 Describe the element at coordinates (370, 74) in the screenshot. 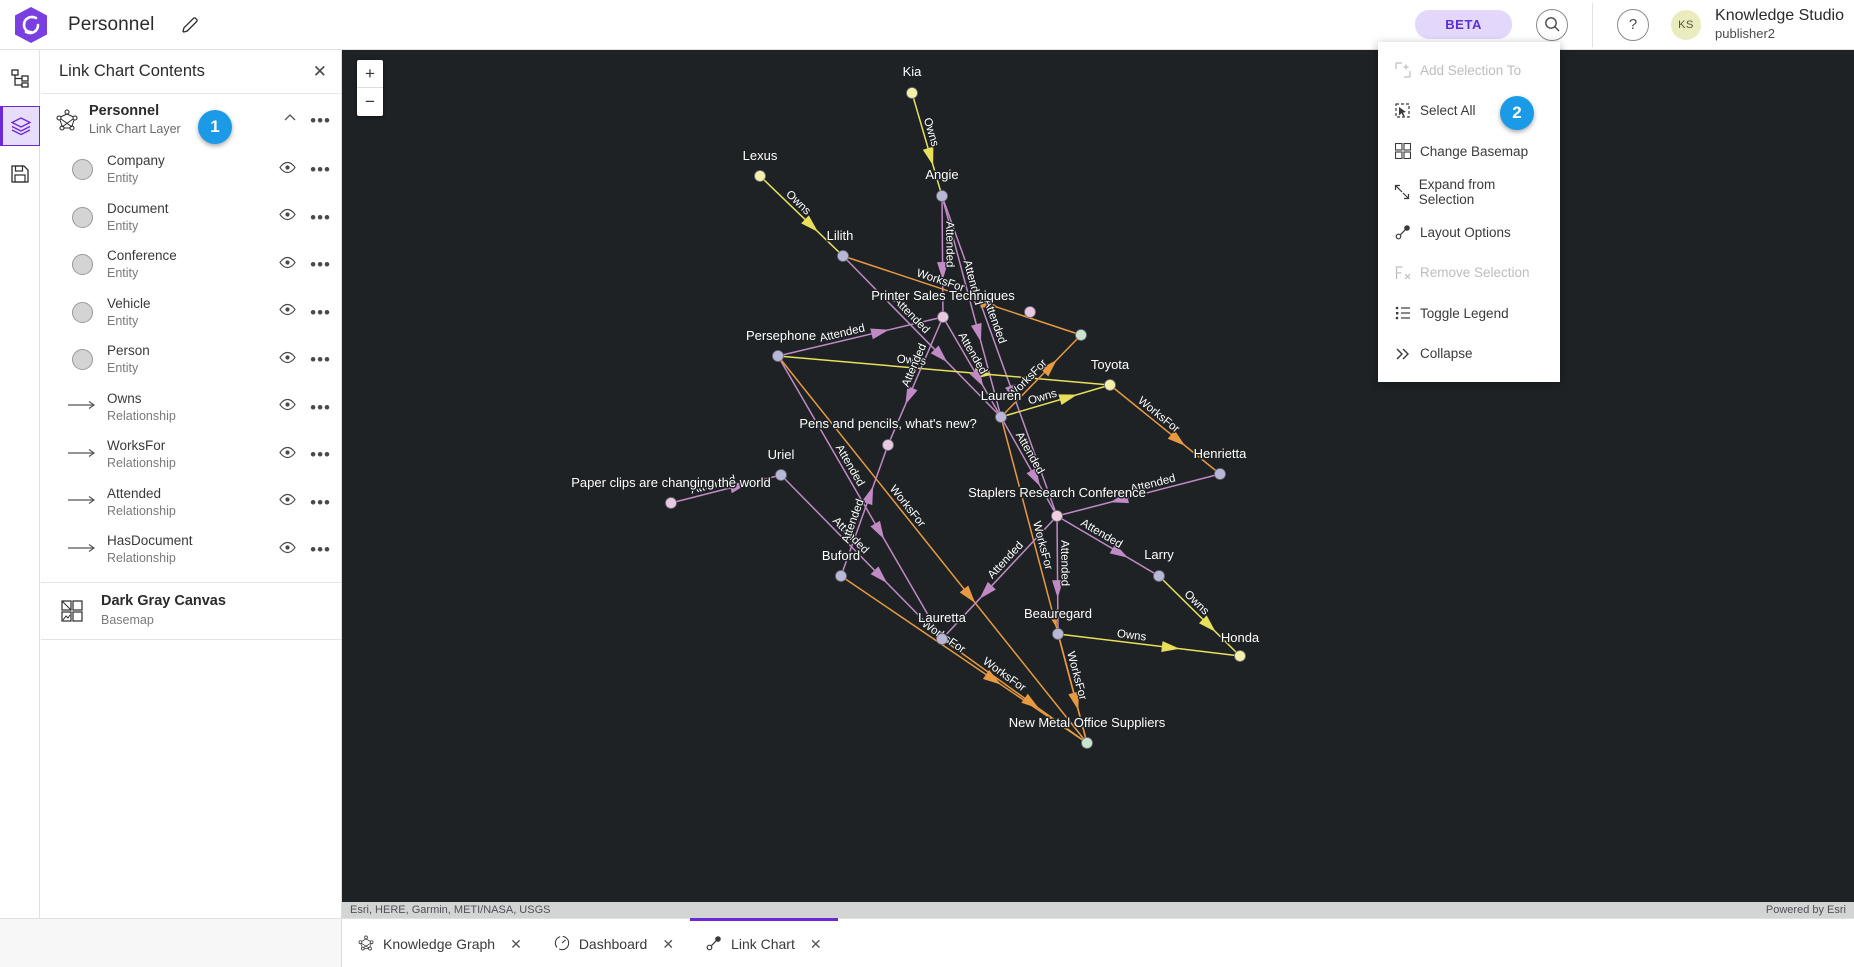

I see `zoom-in-button: +` at that location.